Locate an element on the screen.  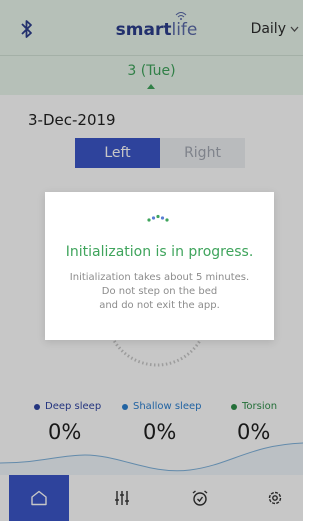
dialog-line-3: and do not exit the app. is located at coordinates (159, 305).